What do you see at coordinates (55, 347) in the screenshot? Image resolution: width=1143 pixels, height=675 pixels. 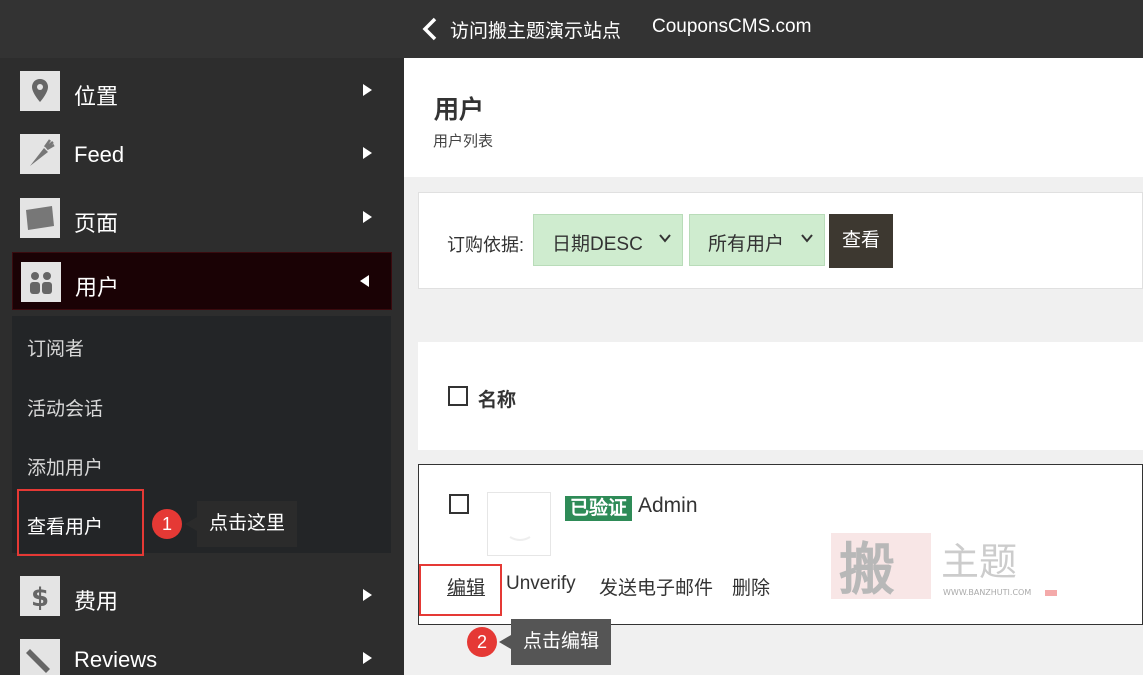 I see `submenu-subscribers: 订阅者` at bounding box center [55, 347].